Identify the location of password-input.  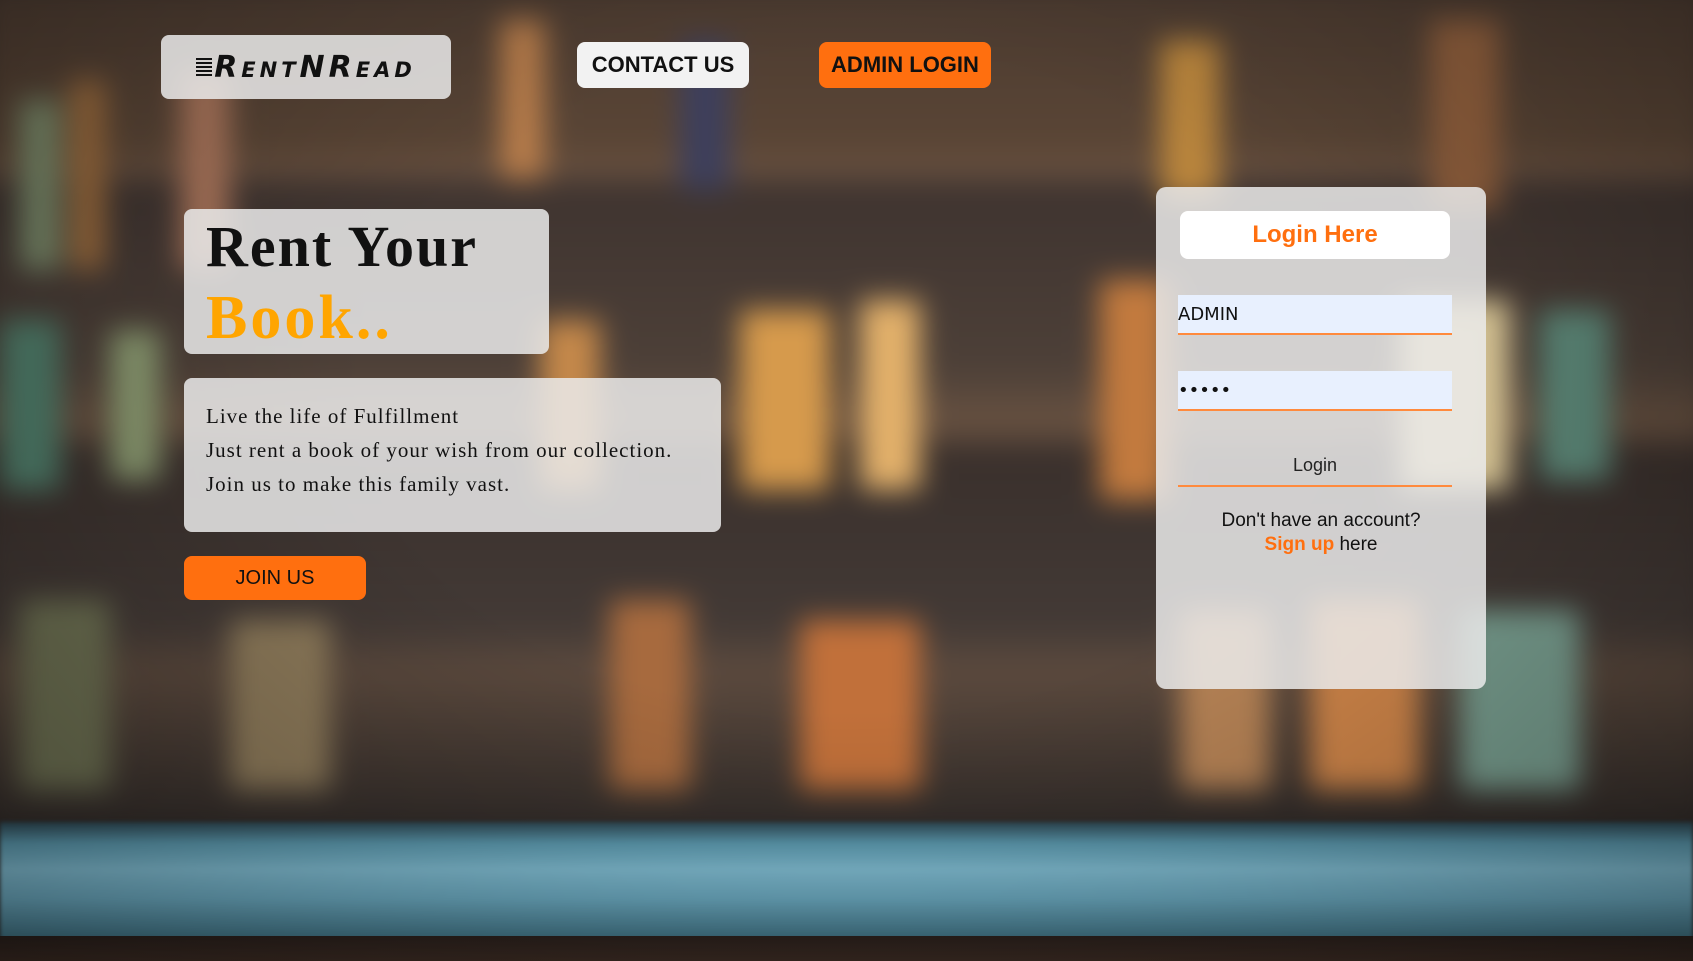
(1315, 391).